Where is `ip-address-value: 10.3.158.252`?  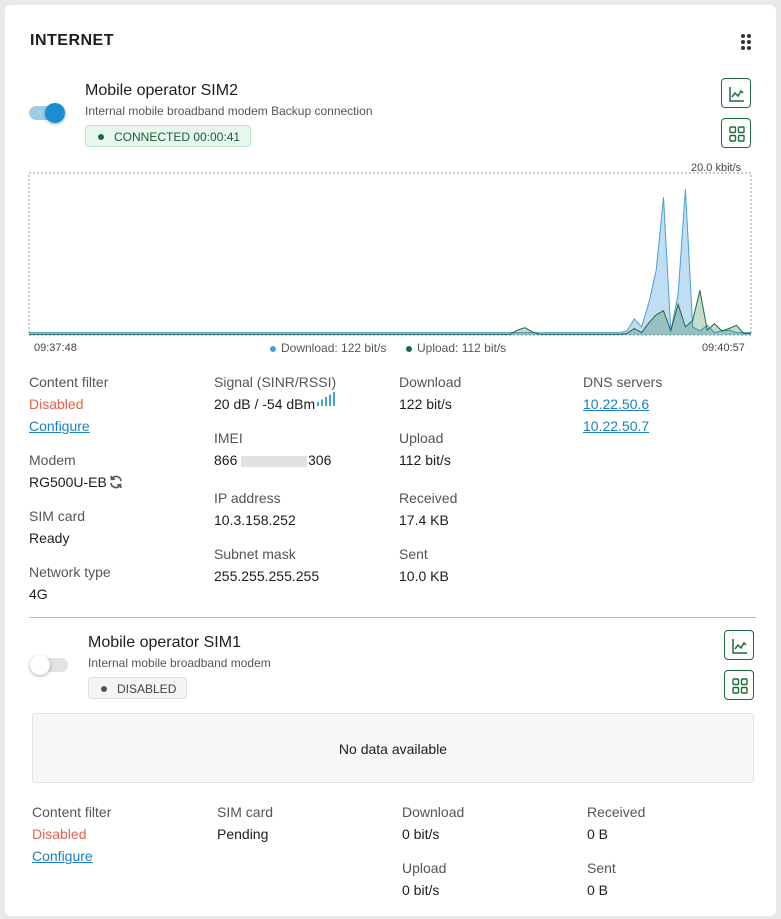 ip-address-value: 10.3.158.252 is located at coordinates (255, 520).